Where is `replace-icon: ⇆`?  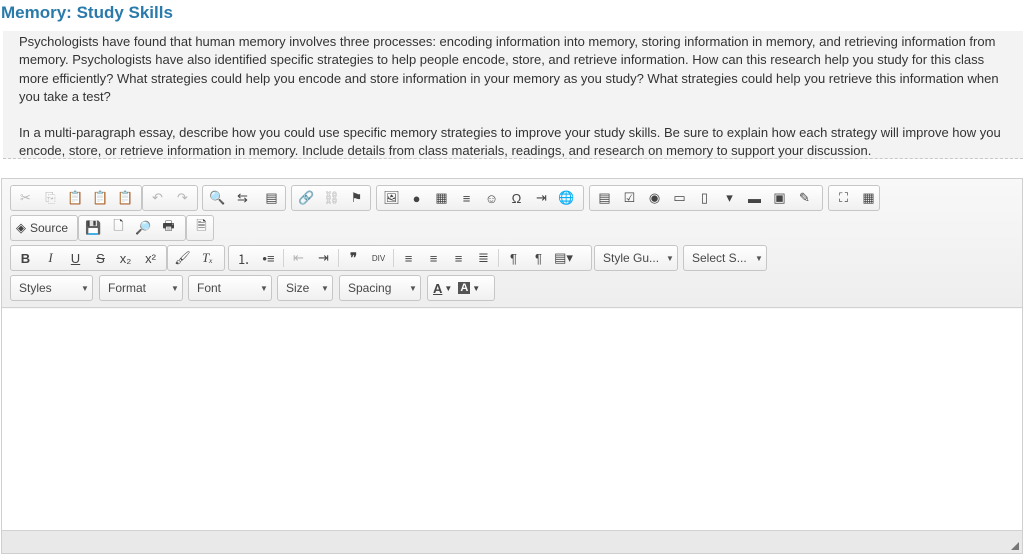
replace-icon: ⇆ is located at coordinates (242, 198).